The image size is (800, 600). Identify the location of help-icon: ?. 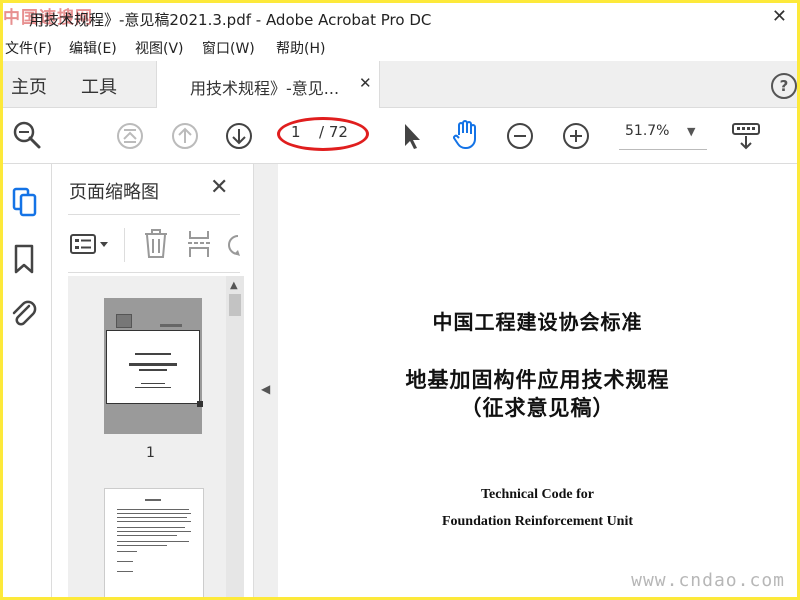
(784, 86).